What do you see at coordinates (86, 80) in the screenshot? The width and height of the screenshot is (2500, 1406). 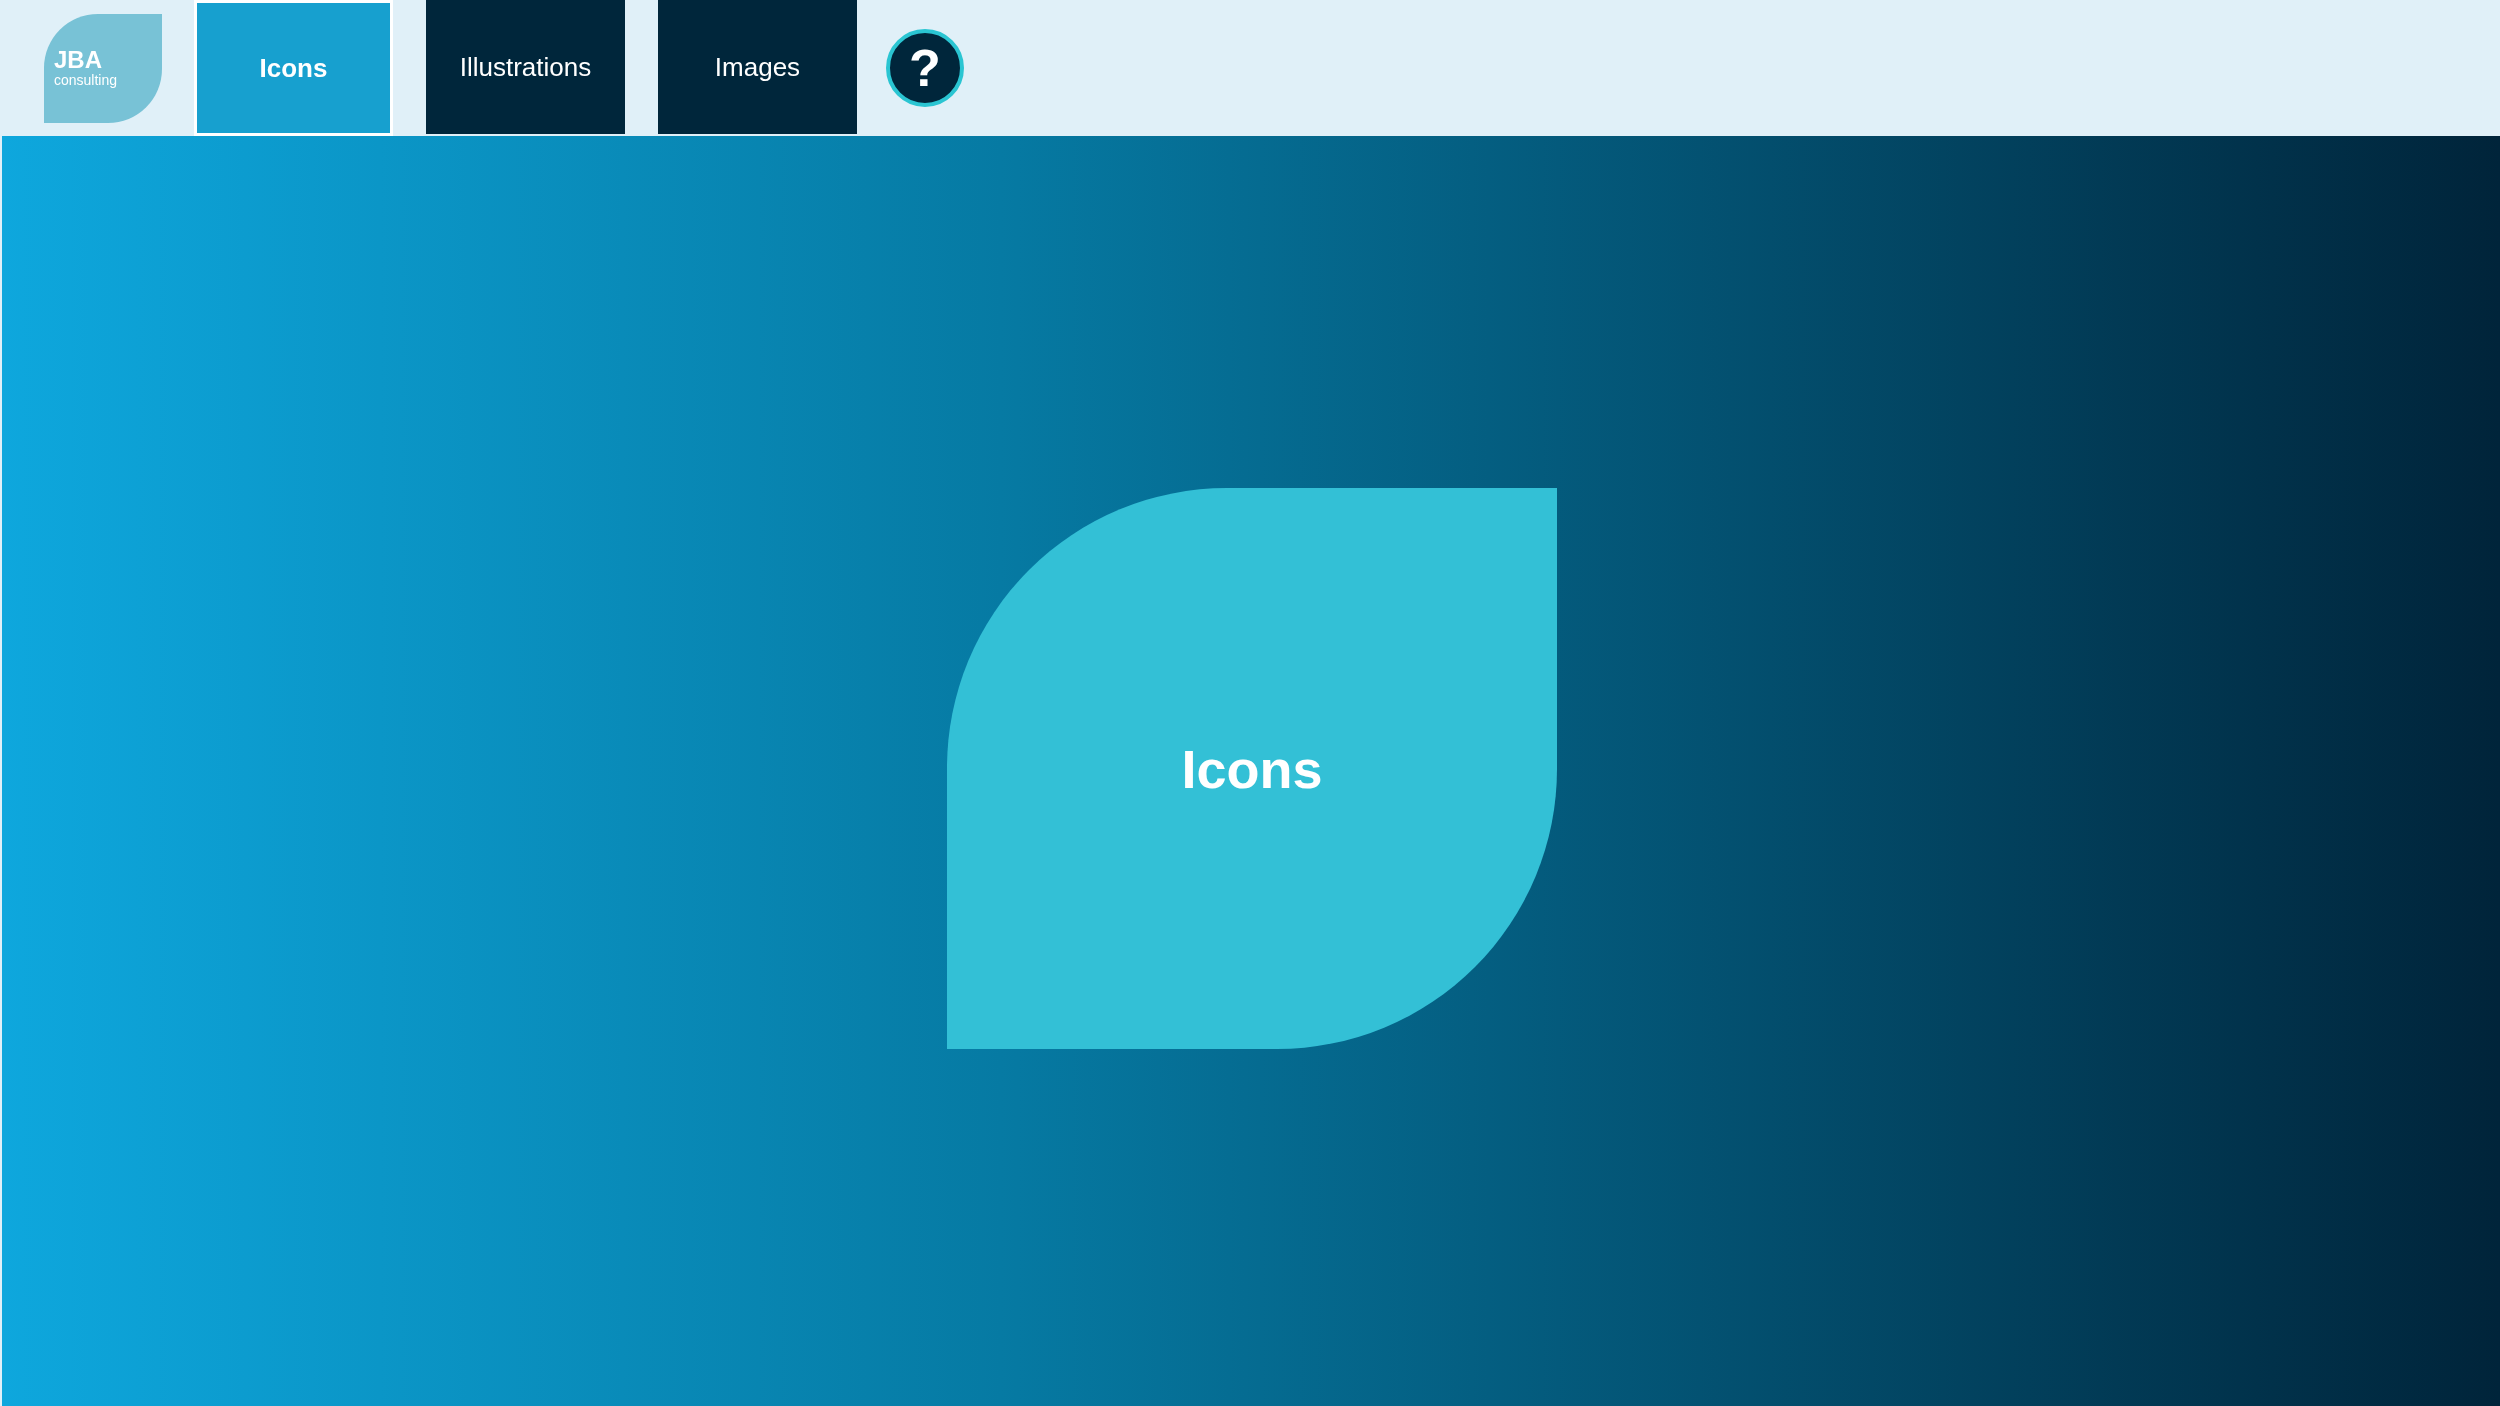 I see `logo-tagline: consulting` at bounding box center [86, 80].